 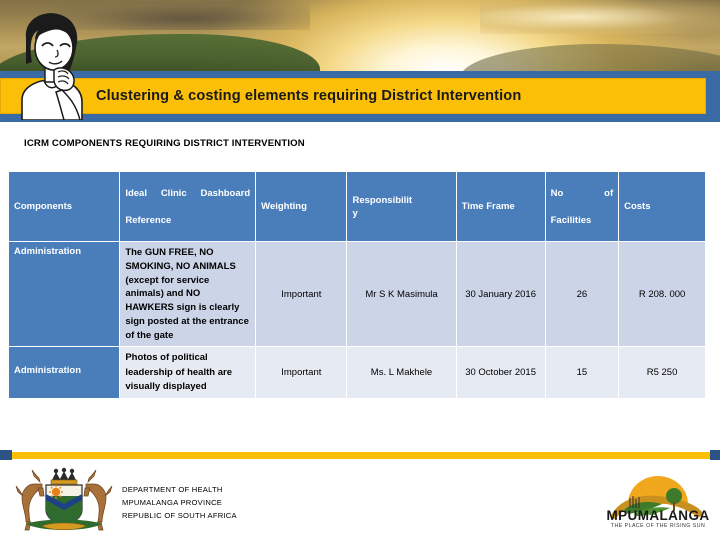 What do you see at coordinates (43, 206) in the screenshot?
I see `column-header-components-label: Components` at bounding box center [43, 206].